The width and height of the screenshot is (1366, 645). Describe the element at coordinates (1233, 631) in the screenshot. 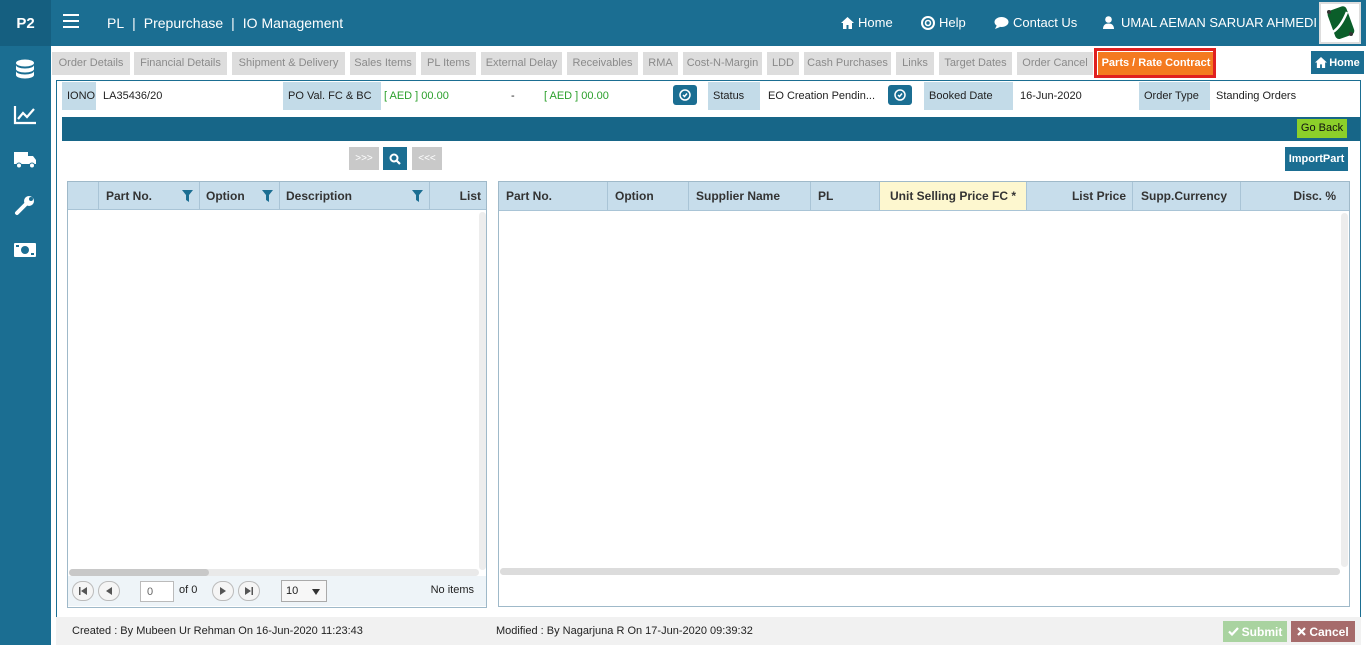

I see `check-icon` at that location.